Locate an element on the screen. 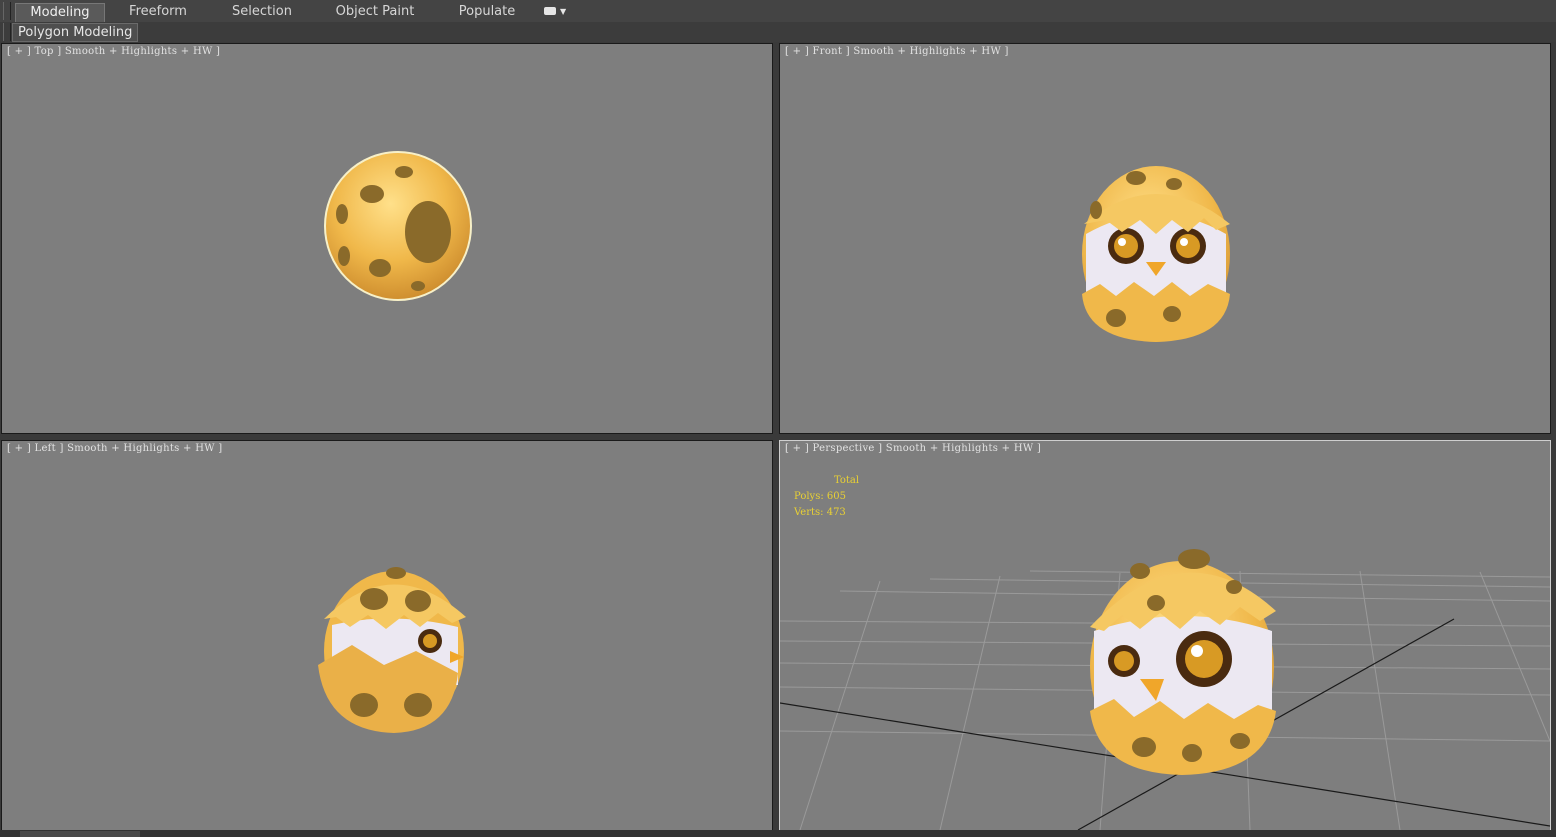 The image size is (1556, 837). panel-grip is located at coordinates (7, 32).